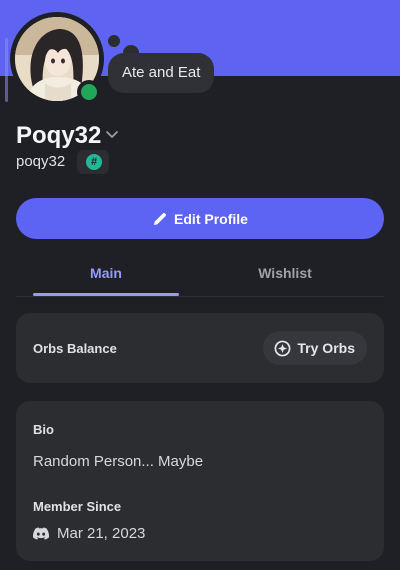 Image resolution: width=400 pixels, height=570 pixels. Describe the element at coordinates (89, 92) in the screenshot. I see `online-status-indicator` at that location.